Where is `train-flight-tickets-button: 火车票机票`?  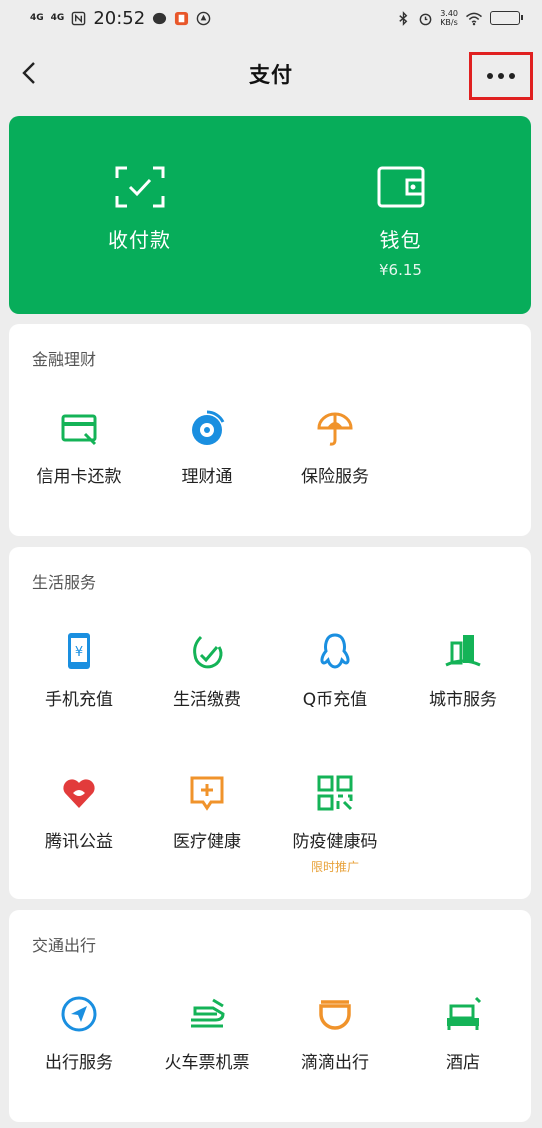 train-flight-tickets-button: 火车票机票 is located at coordinates (207, 1033).